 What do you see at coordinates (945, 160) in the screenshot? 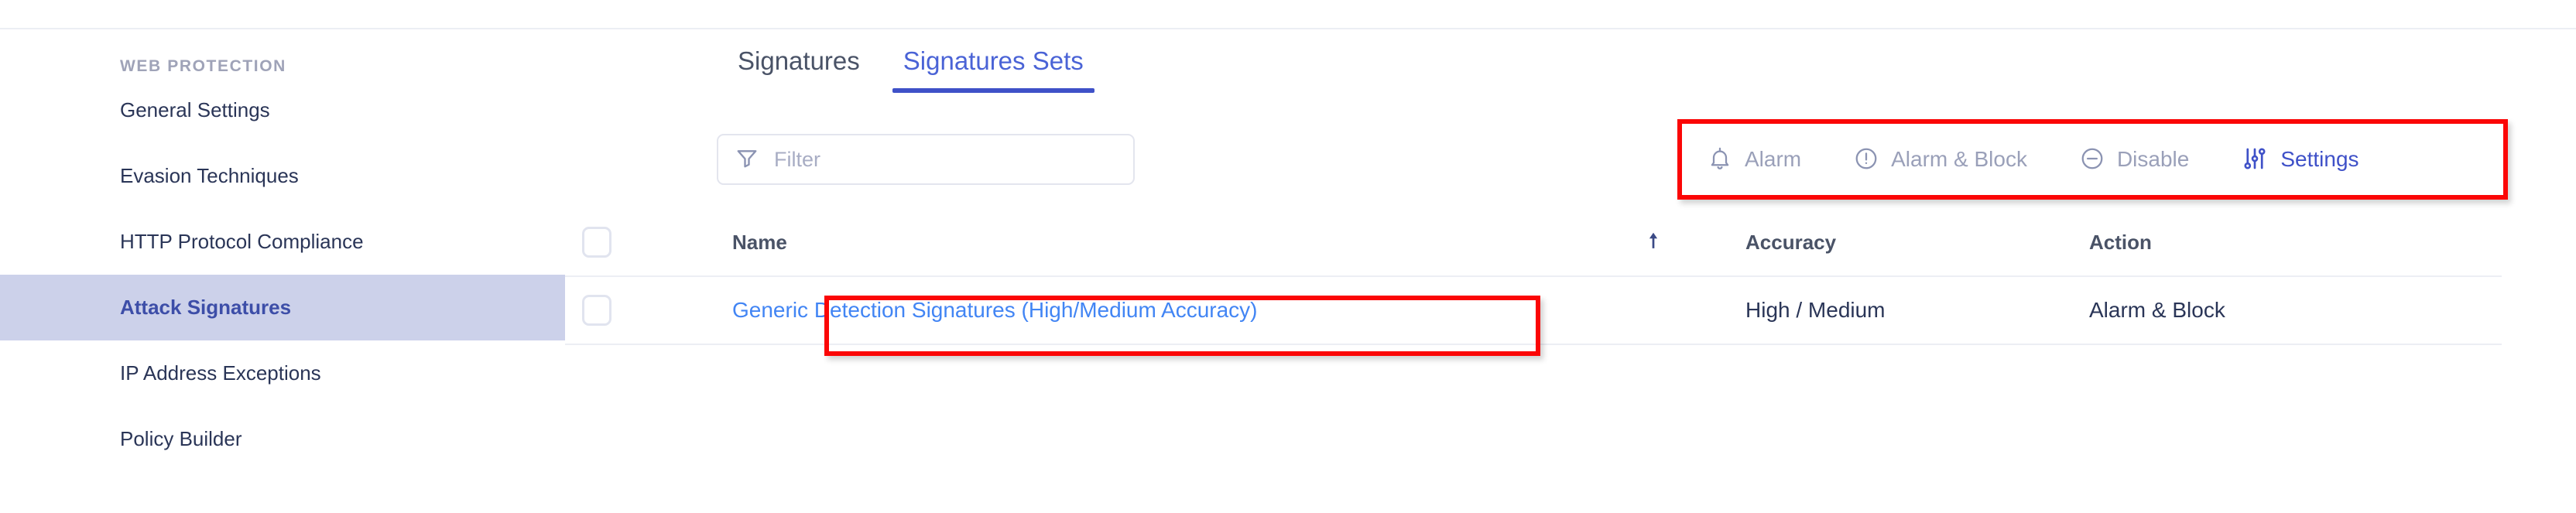
I see `filter-input` at bounding box center [945, 160].